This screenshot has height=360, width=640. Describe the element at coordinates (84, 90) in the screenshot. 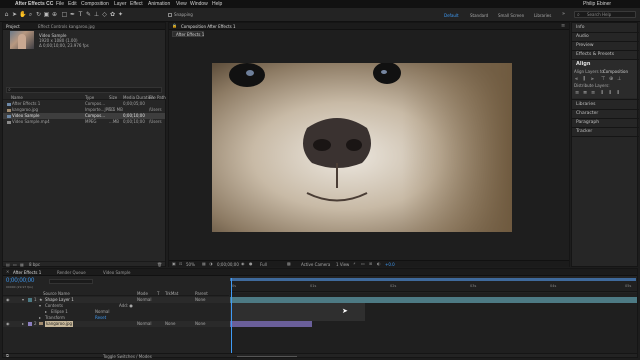

I see `project-search-input: ⌕` at that location.